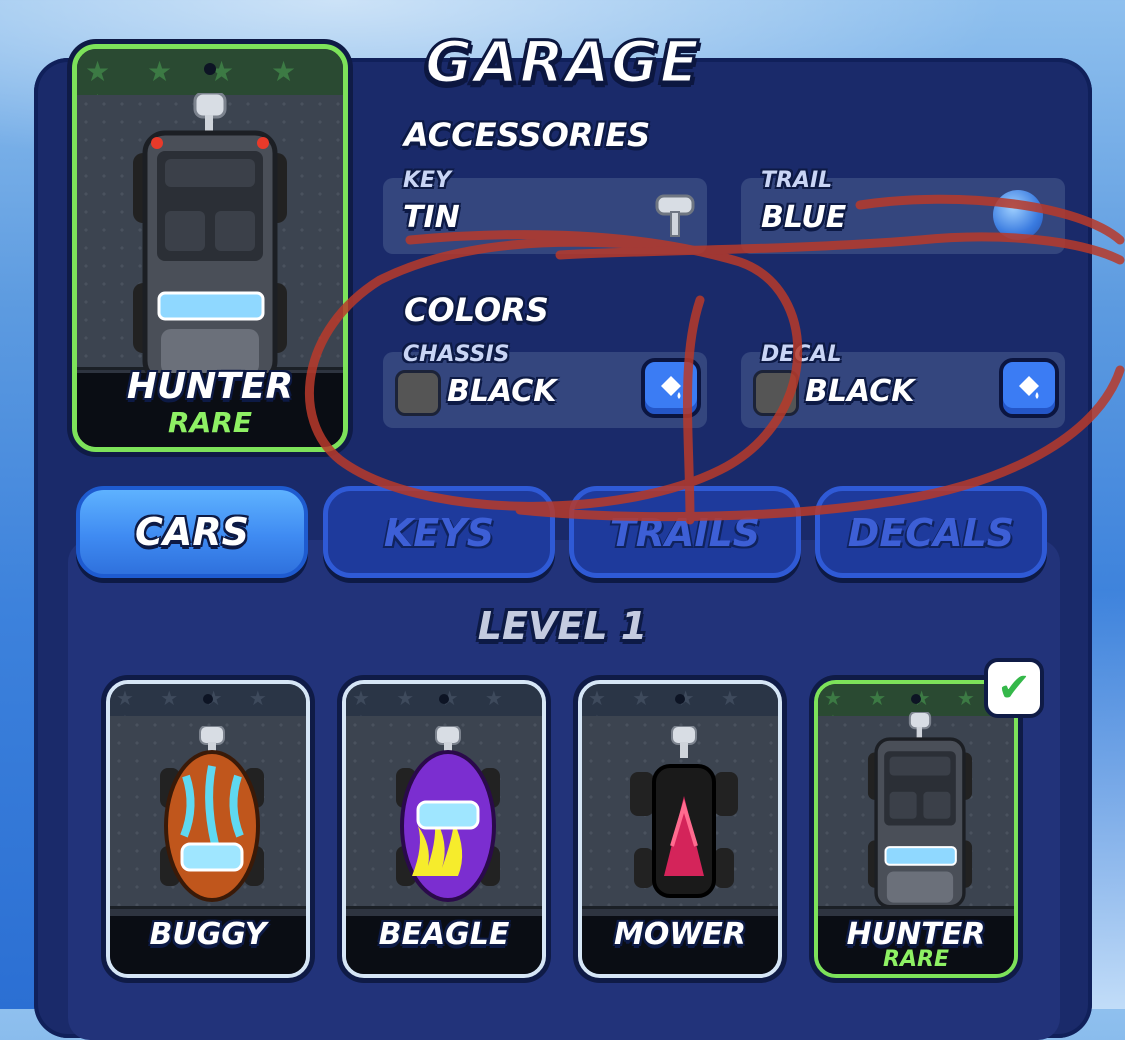 Image resolution: width=1125 pixels, height=1040 pixels. I want to click on decal-value: BLACK, so click(860, 391).